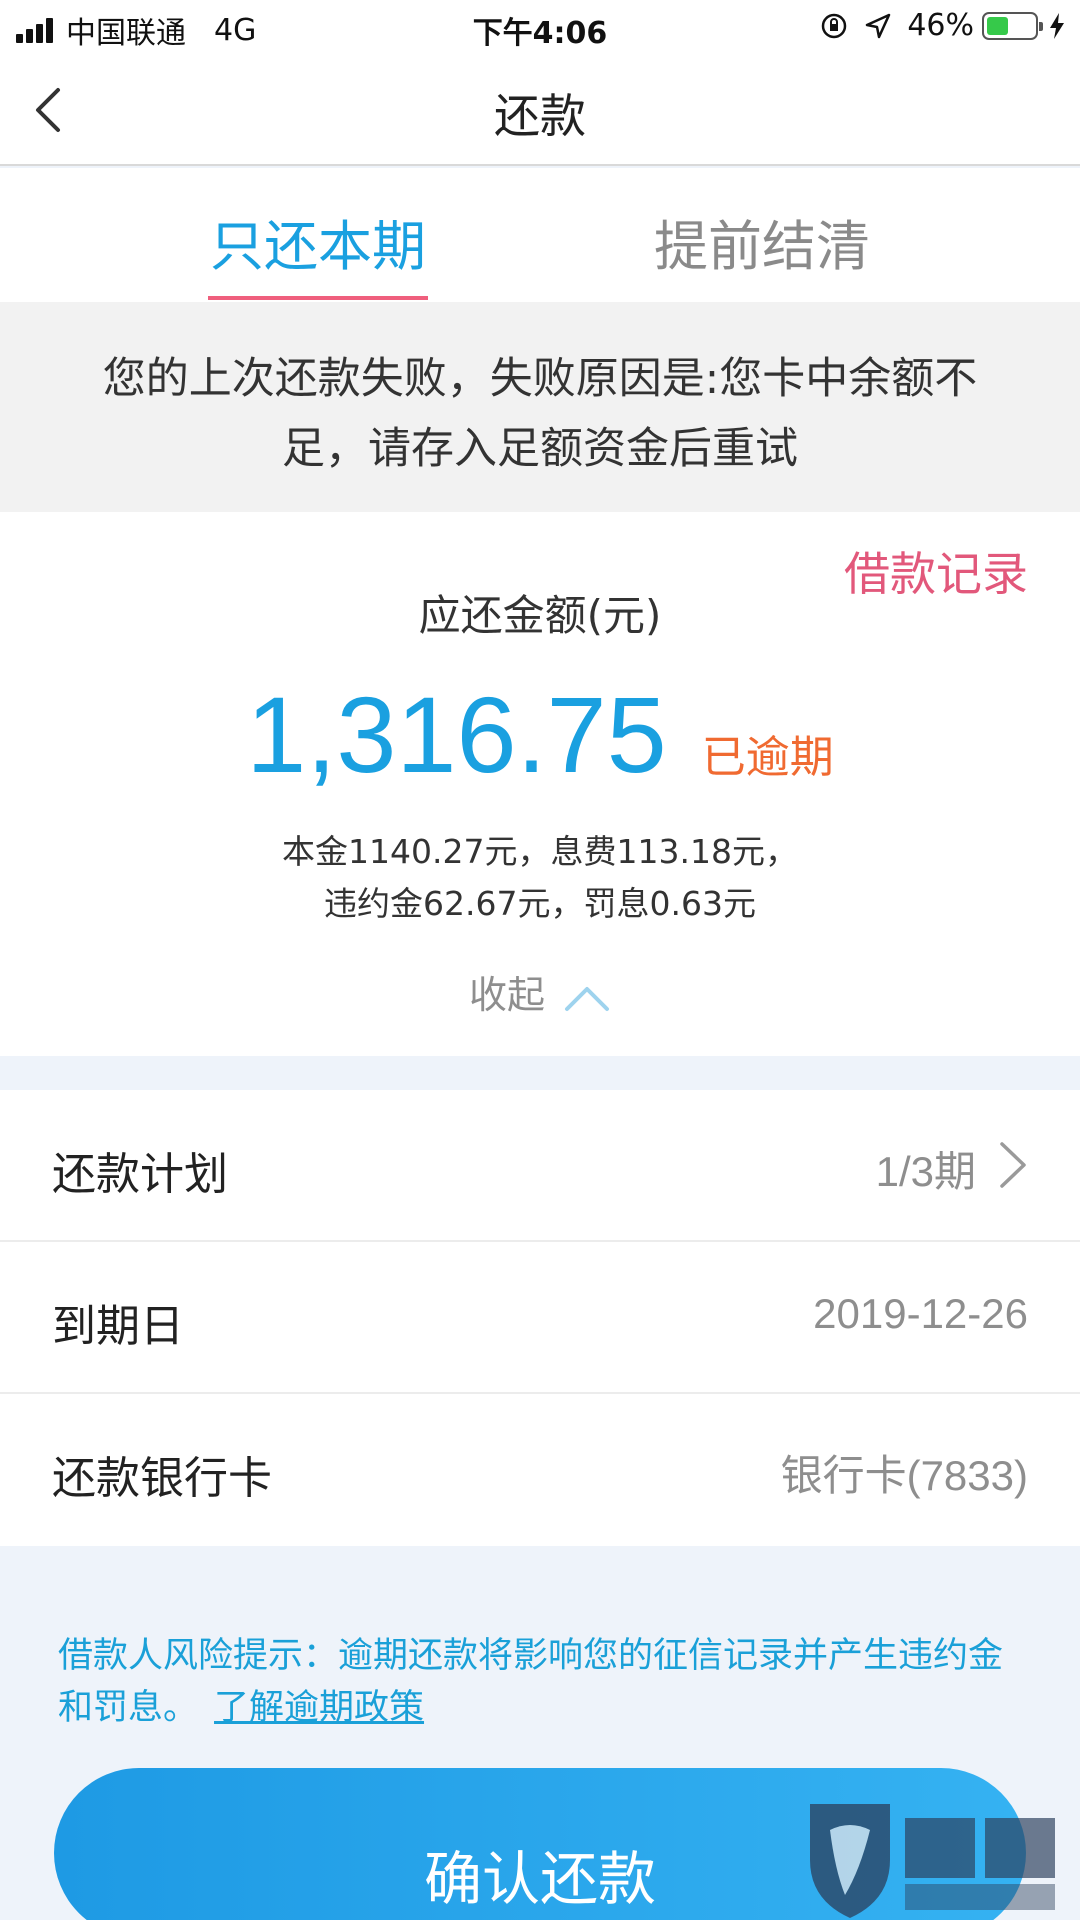  I want to click on repayment-tabs: 只还本期 提前结清, so click(540, 235).